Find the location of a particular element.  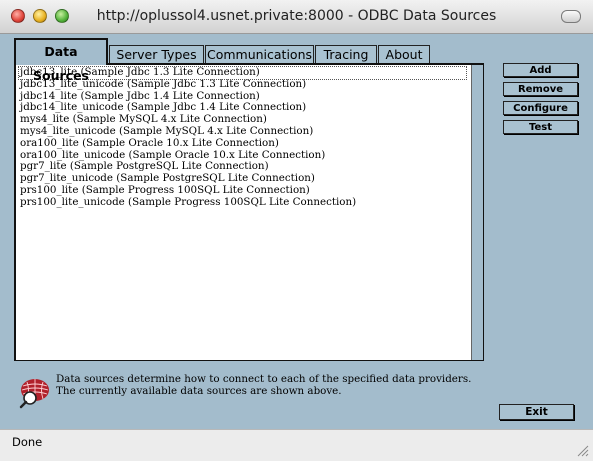

add-button: Add is located at coordinates (540, 70).